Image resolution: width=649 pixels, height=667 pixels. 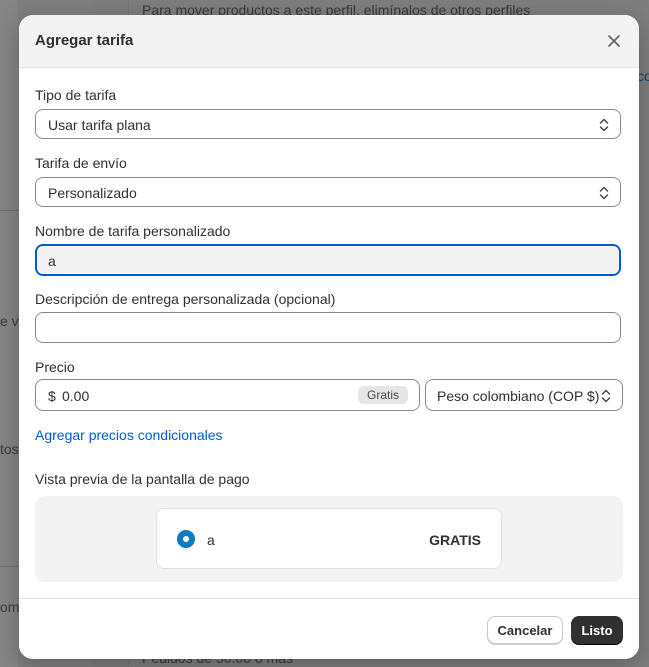 I want to click on dialog-title: Agregar tarifa, so click(x=84, y=40).